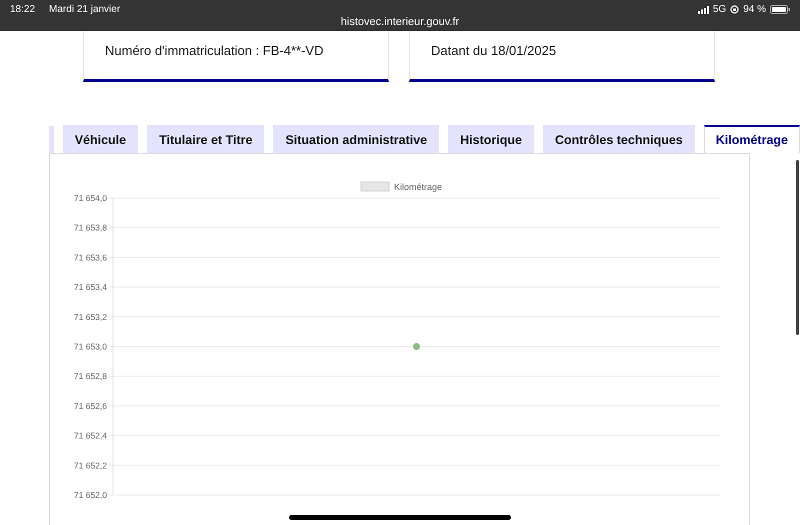  What do you see at coordinates (214, 50) in the screenshot?
I see `card-text: Numéro d'immatriculation : FB-4**-VD` at bounding box center [214, 50].